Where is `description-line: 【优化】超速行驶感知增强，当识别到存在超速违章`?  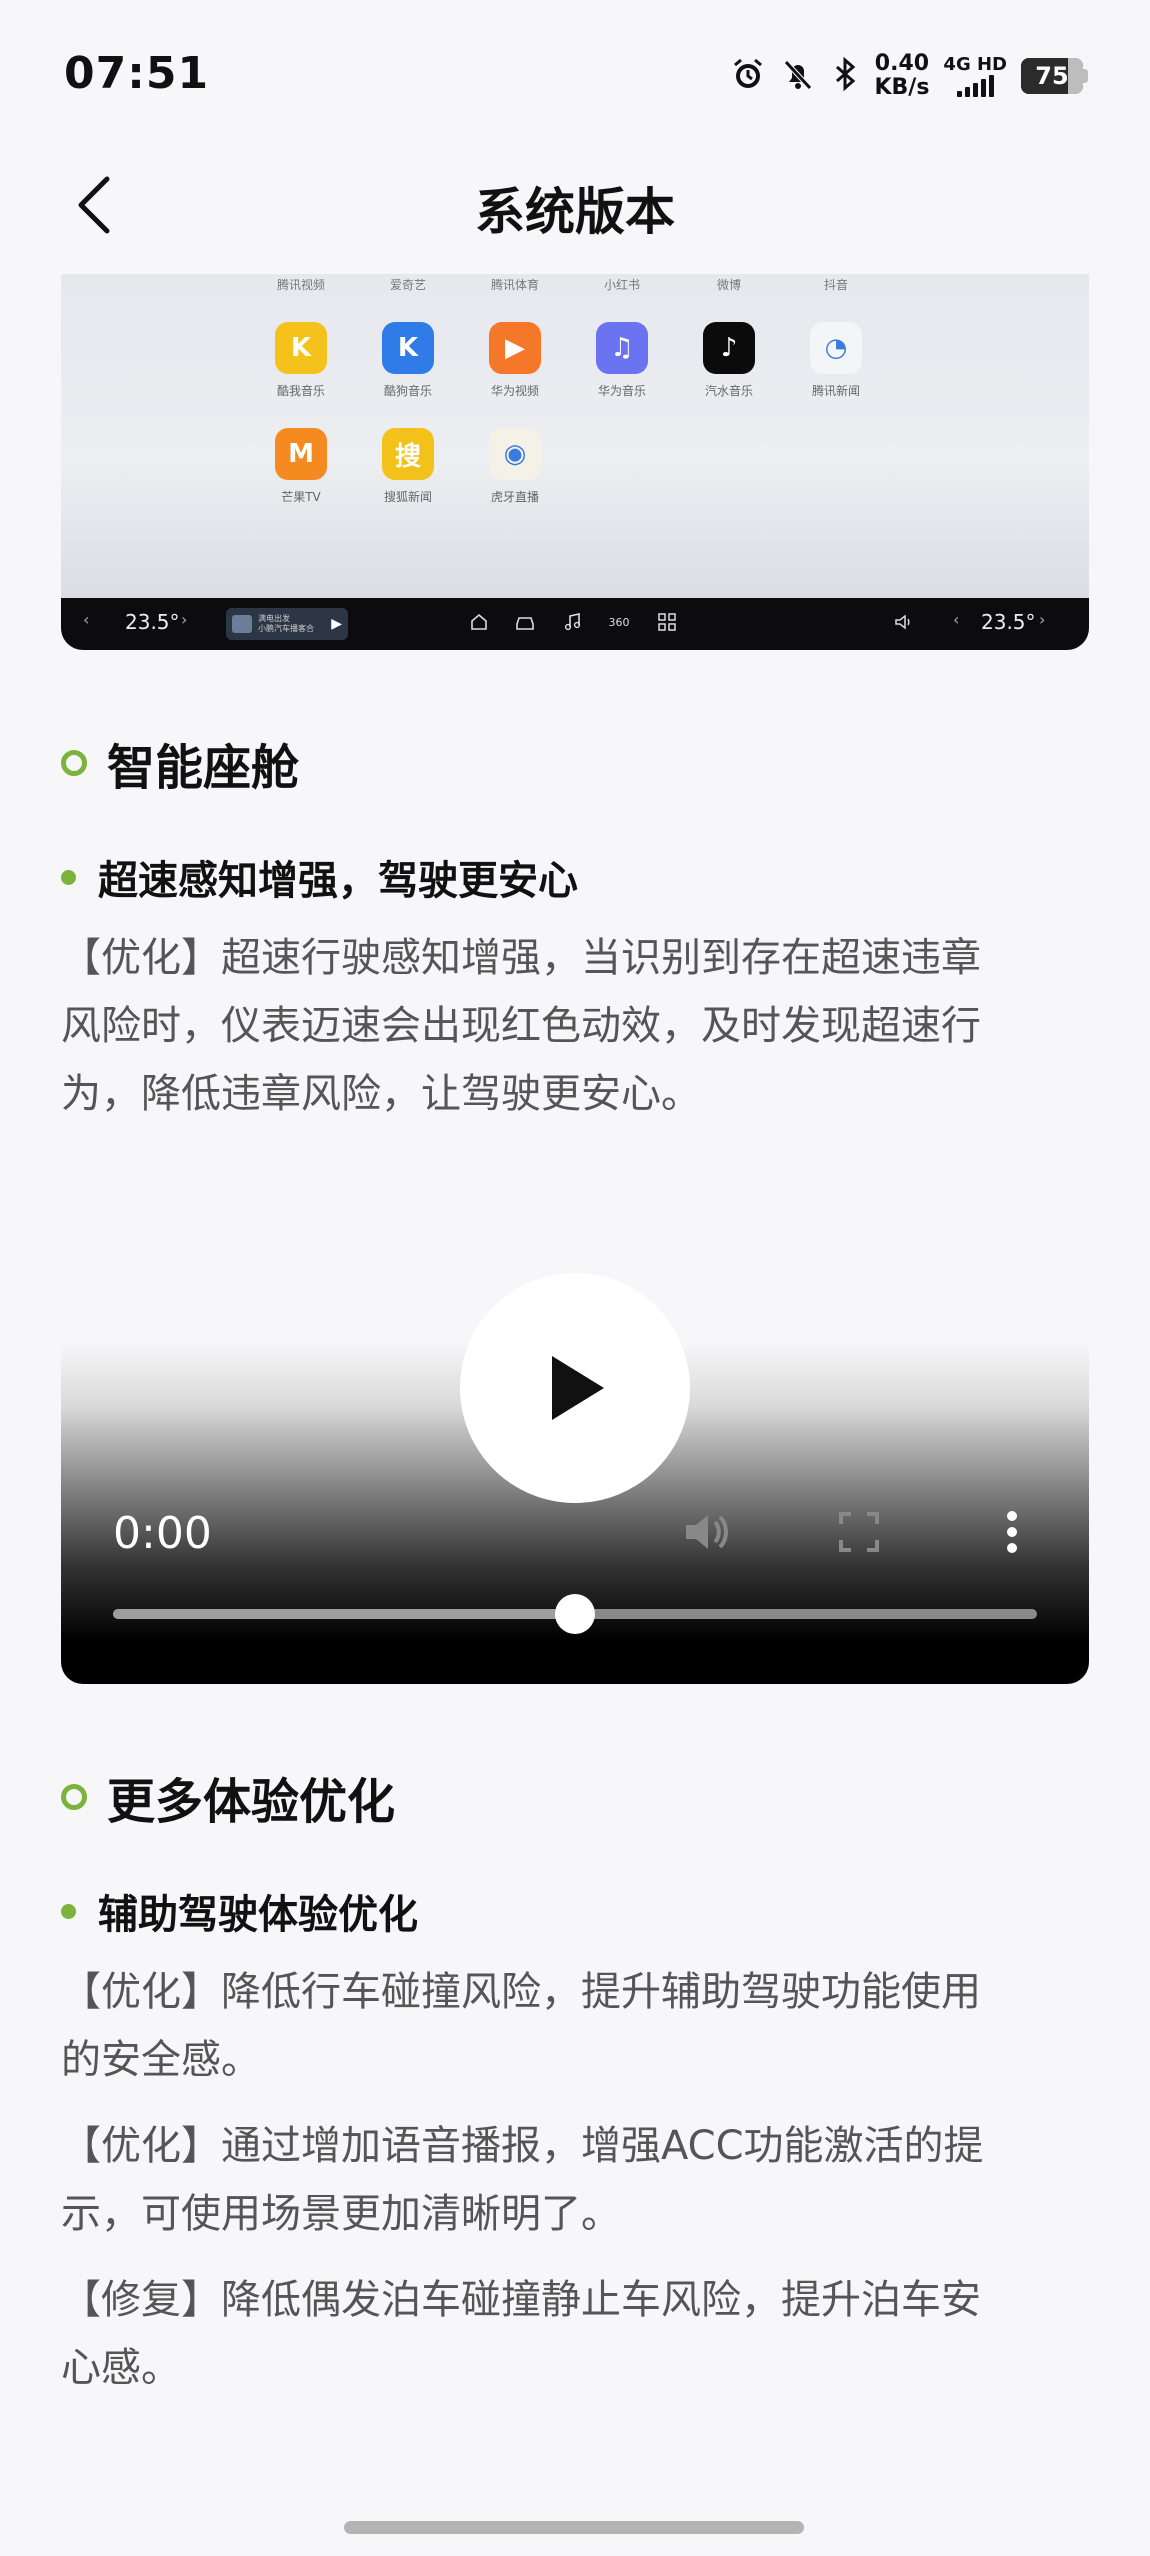
description-line: 【优化】超速行驶感知增强，当识别到存在超速违章 is located at coordinates (521, 958).